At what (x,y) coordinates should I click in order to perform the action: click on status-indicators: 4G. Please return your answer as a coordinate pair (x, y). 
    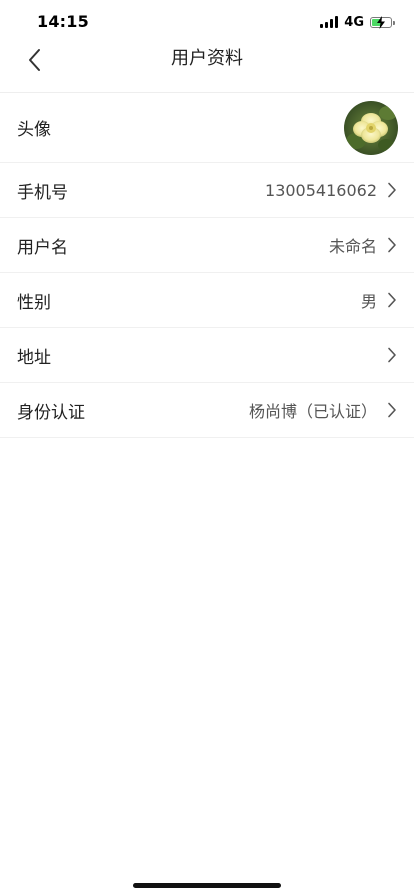
    Looking at the image, I should click on (357, 22).